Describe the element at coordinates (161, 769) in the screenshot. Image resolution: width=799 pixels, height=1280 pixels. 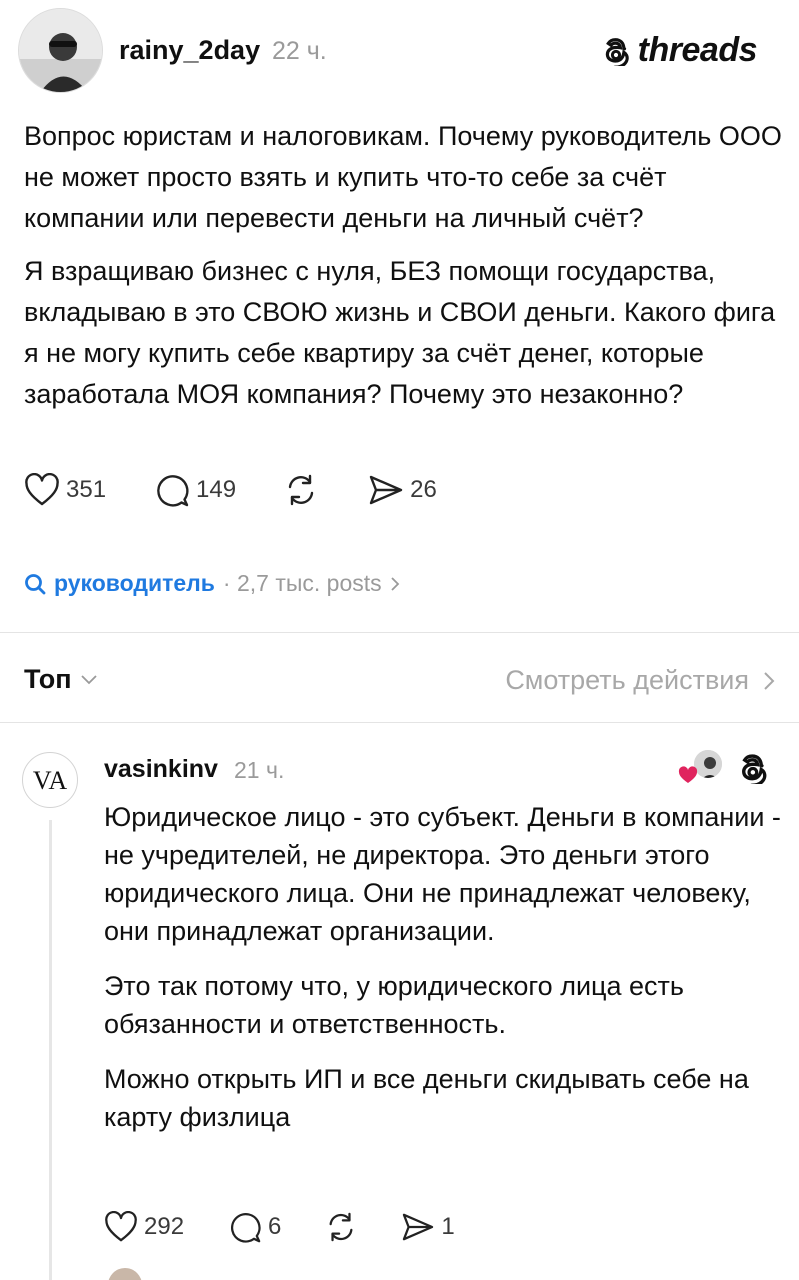
I see `reply-username: vasinkinv` at that location.